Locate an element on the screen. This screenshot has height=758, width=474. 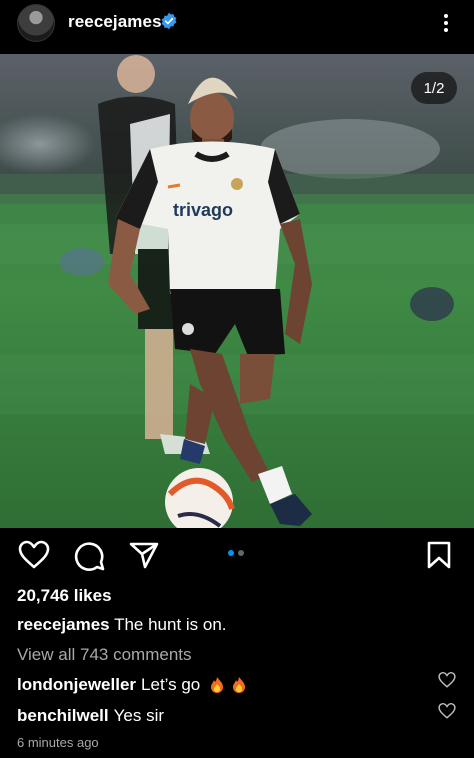
shirt-sponsor-text: trivago is located at coordinates (203, 210).